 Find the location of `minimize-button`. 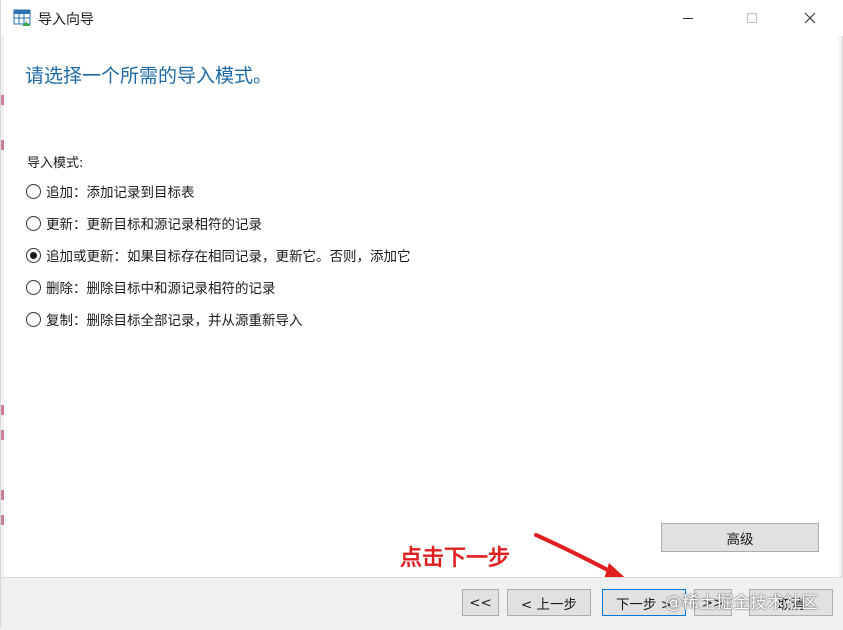

minimize-button is located at coordinates (688, 18).